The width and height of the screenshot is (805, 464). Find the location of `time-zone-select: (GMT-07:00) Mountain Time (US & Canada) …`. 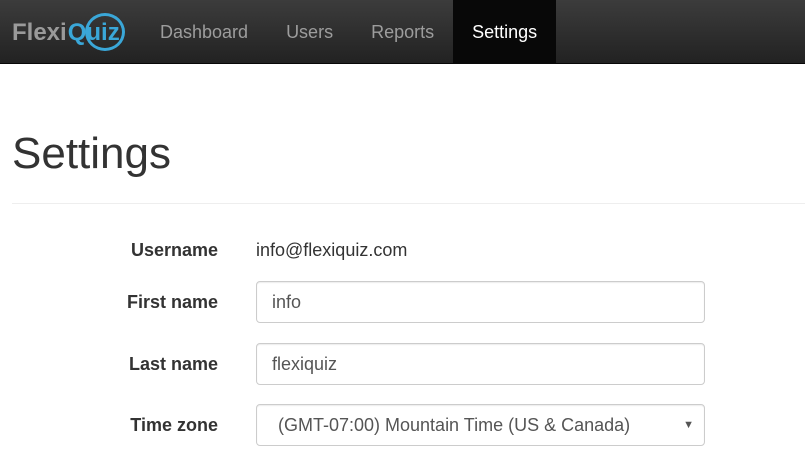

time-zone-select: (GMT-07:00) Mountain Time (US & Canada) … is located at coordinates (480, 425).